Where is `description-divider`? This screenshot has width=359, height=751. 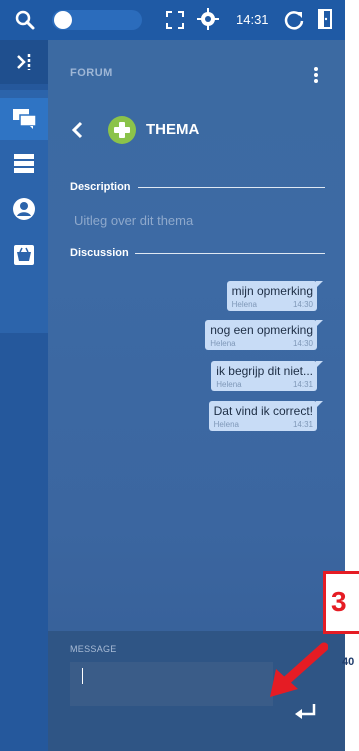 description-divider is located at coordinates (231, 187).